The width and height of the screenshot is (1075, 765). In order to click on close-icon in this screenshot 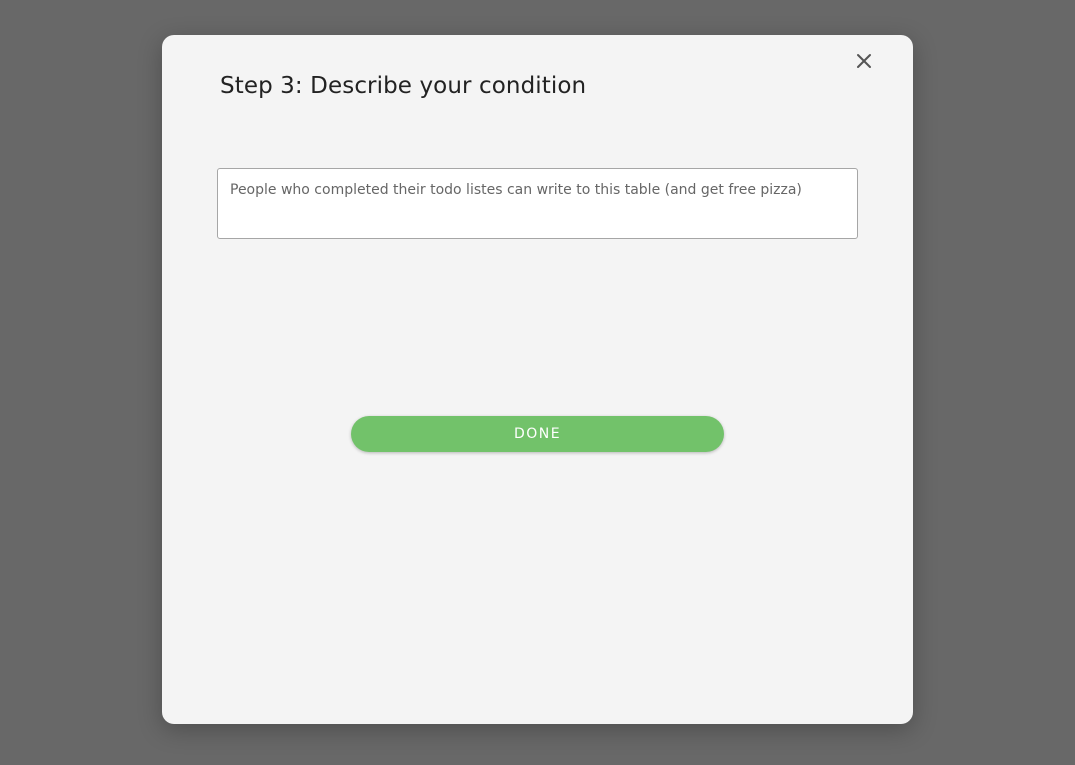, I will do `click(864, 61)`.